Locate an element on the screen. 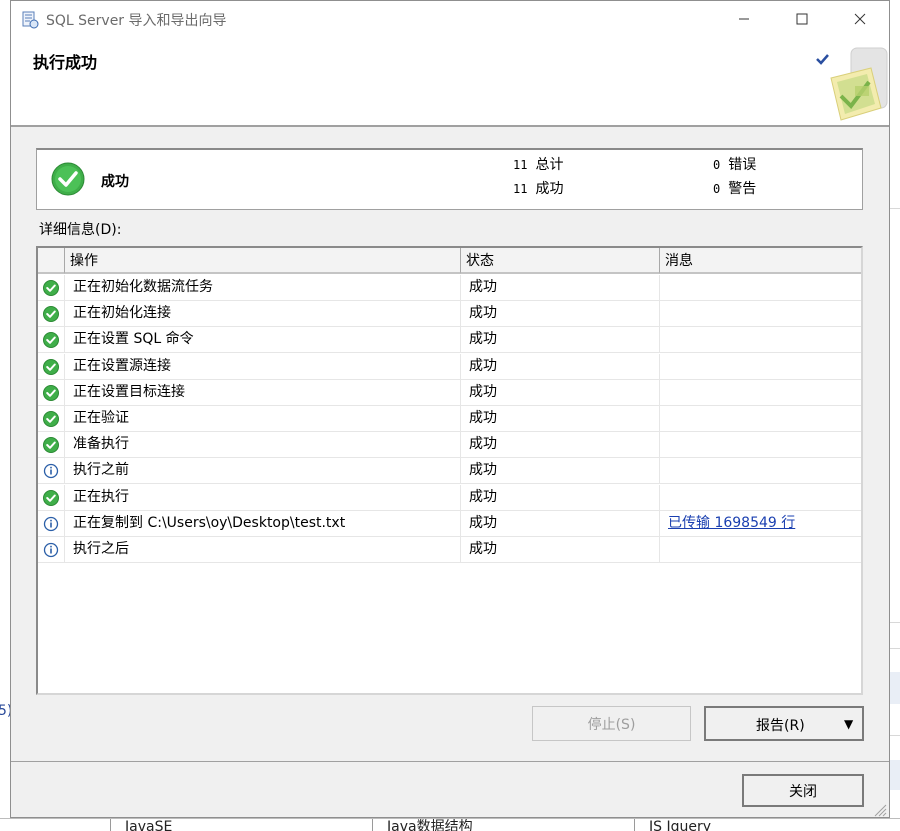 Image resolution: width=900 pixels, height=831 pixels. row-action: 准备执行 is located at coordinates (263, 445).